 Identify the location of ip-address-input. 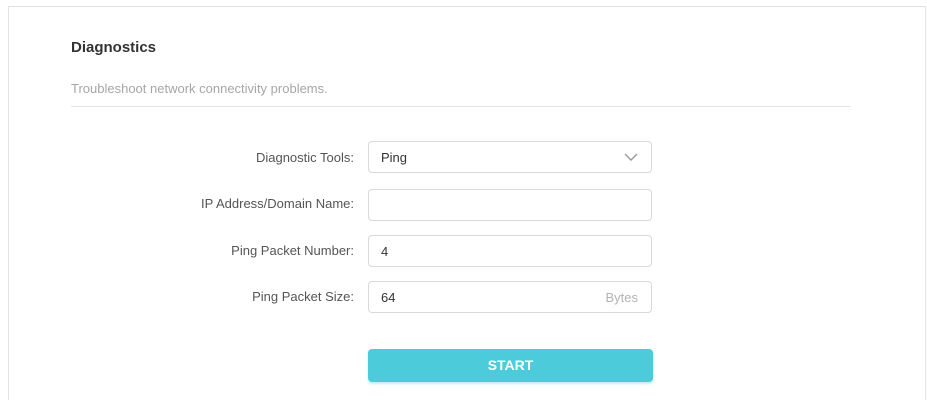
(510, 205).